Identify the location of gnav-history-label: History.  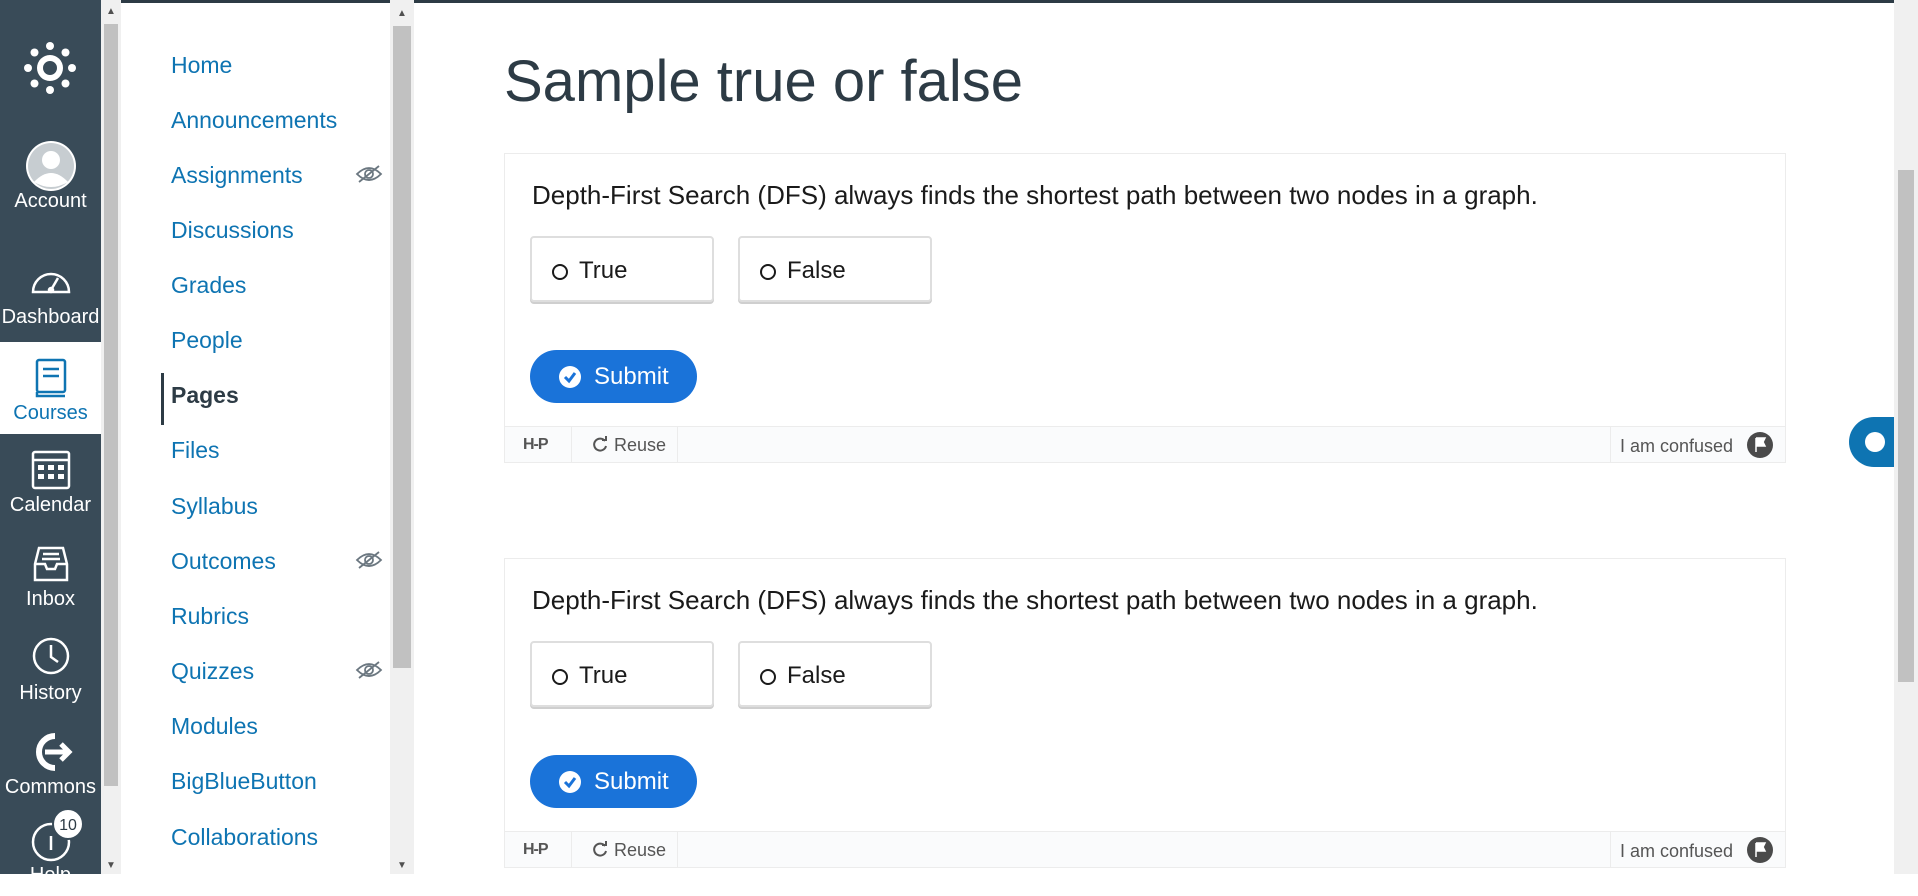
(50, 693).